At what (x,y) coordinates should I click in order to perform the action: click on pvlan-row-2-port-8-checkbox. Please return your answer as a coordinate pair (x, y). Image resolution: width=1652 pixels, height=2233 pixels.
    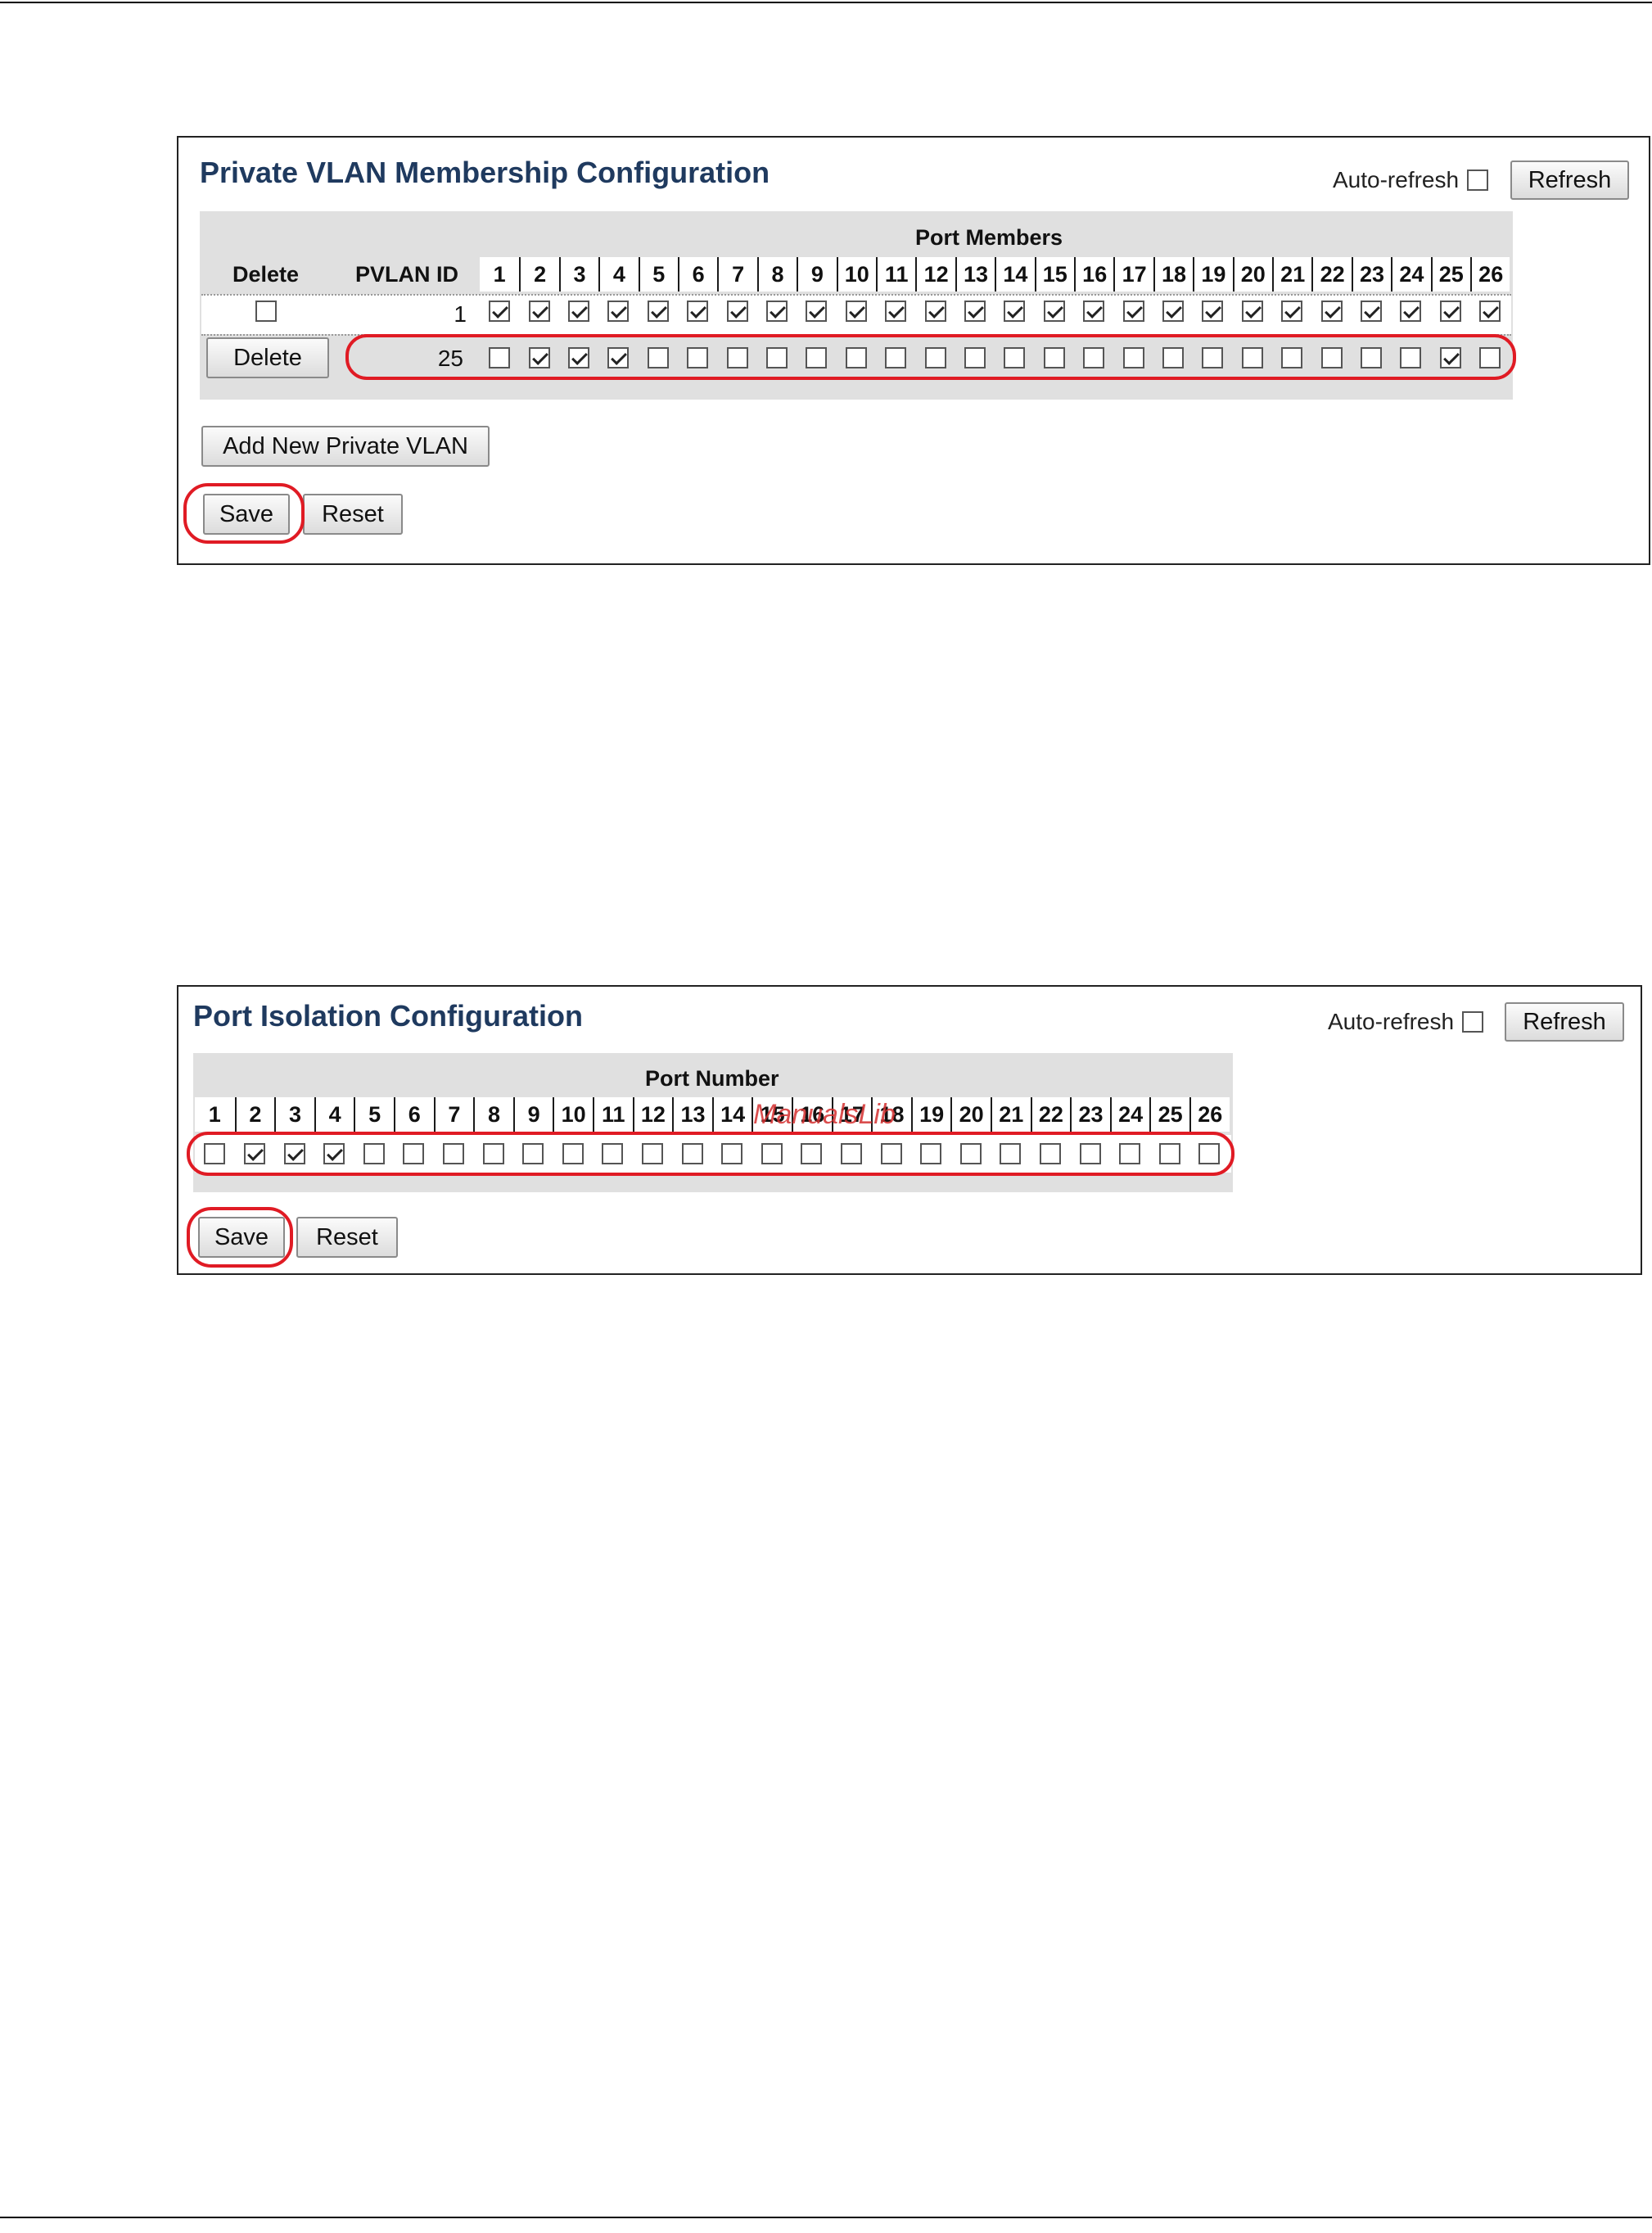
    Looking at the image, I should click on (777, 357).